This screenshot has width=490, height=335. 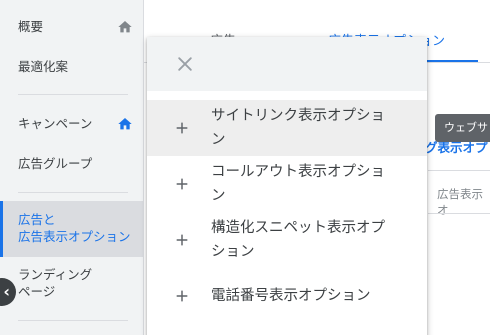 What do you see at coordinates (31, 26) in the screenshot?
I see `sidebar-item-label: 概要` at bounding box center [31, 26].